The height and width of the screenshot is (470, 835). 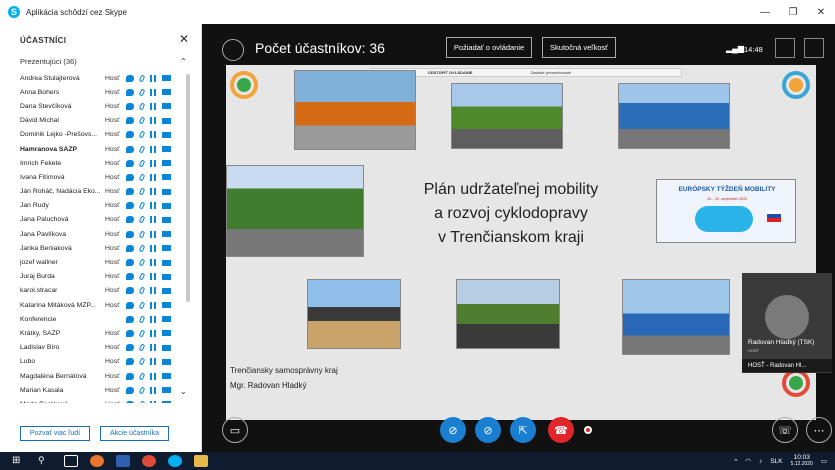 I want to click on panel-title: ÚČASTNÍCI, so click(x=43, y=40).